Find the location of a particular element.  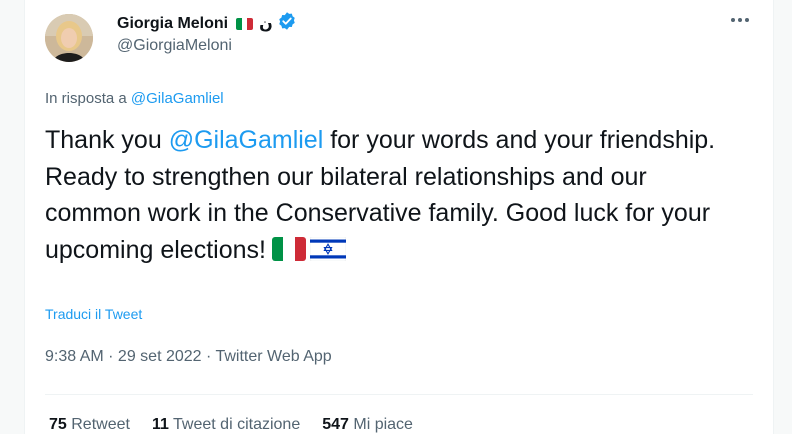

translate-tweet-link: Traduci il Tweet is located at coordinates (93, 314).